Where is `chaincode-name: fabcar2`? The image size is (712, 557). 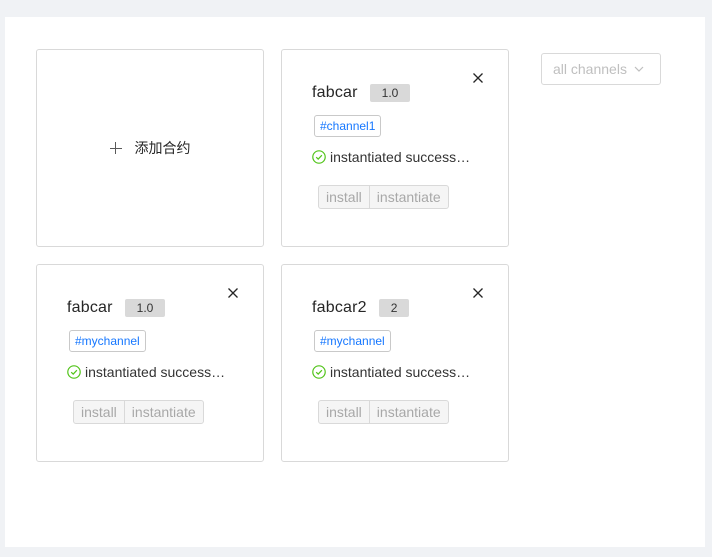 chaincode-name: fabcar2 is located at coordinates (339, 307).